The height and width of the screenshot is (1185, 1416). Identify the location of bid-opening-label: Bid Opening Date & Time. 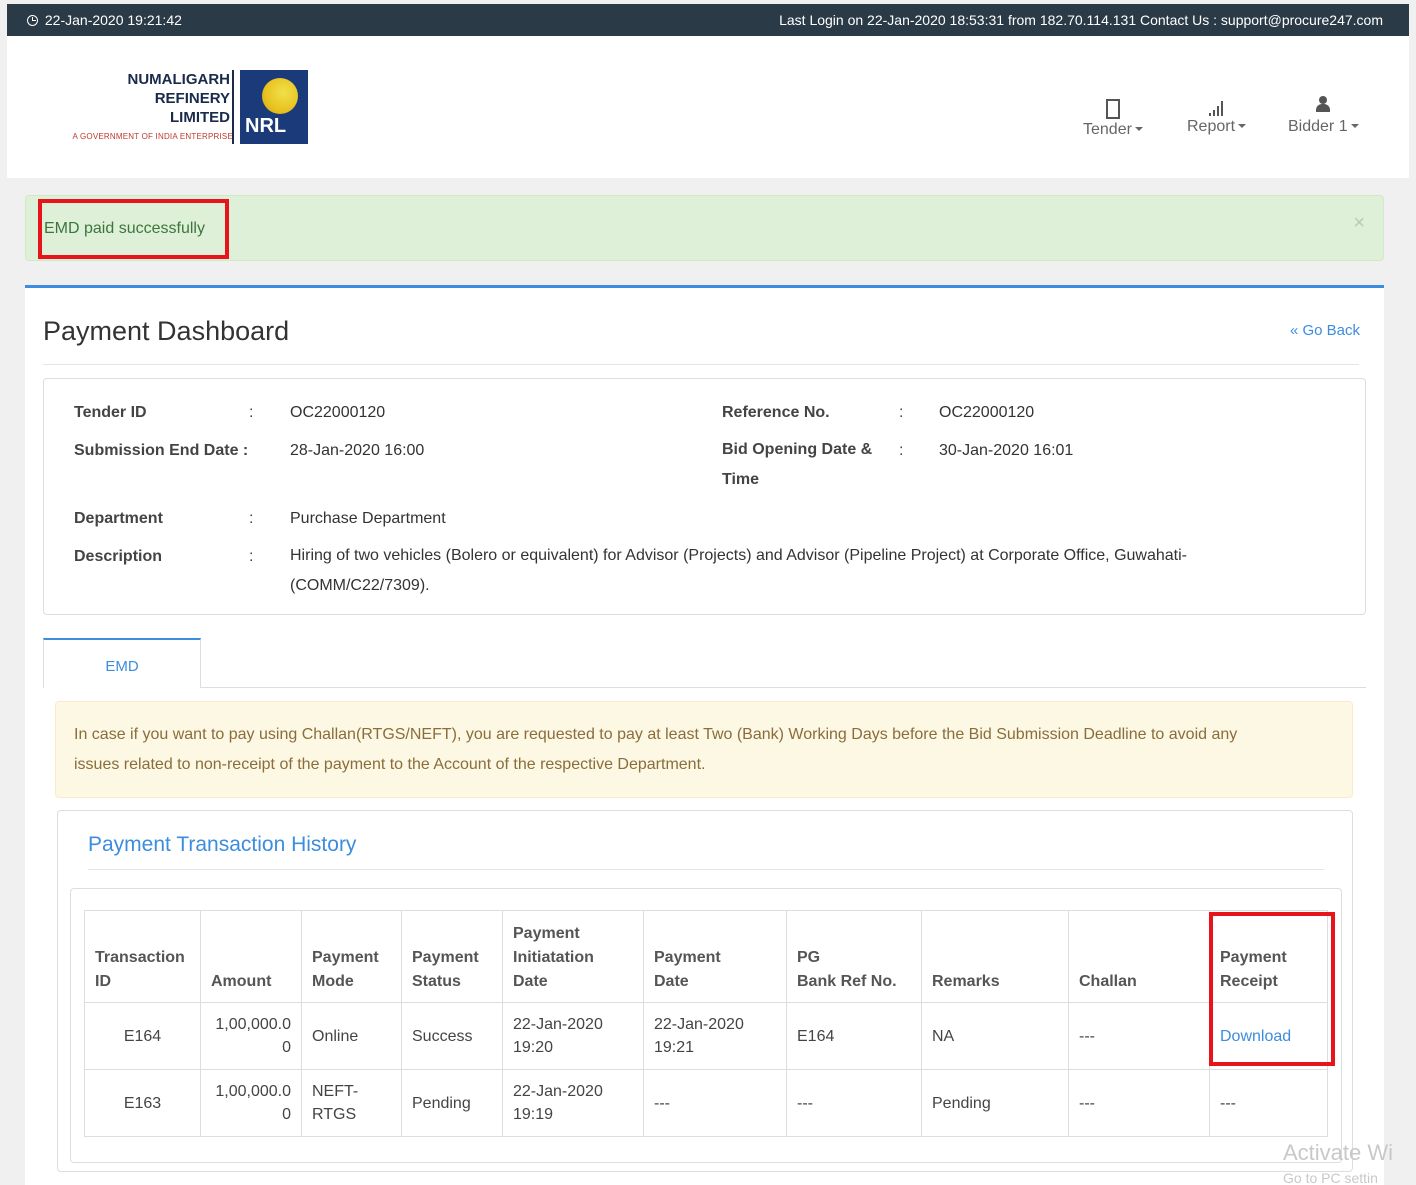
(797, 465).